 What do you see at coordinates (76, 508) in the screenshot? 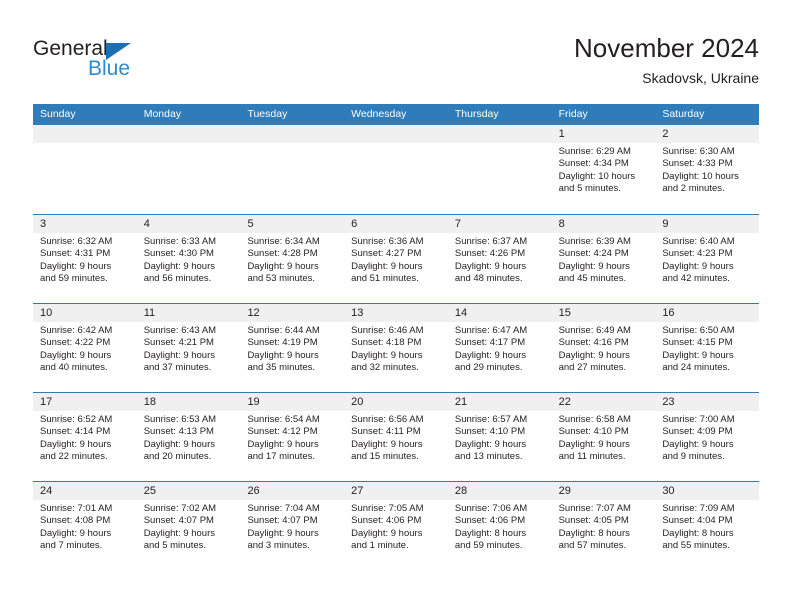
I see `sunrise-text: Sunrise: 7:01 AM` at bounding box center [76, 508].